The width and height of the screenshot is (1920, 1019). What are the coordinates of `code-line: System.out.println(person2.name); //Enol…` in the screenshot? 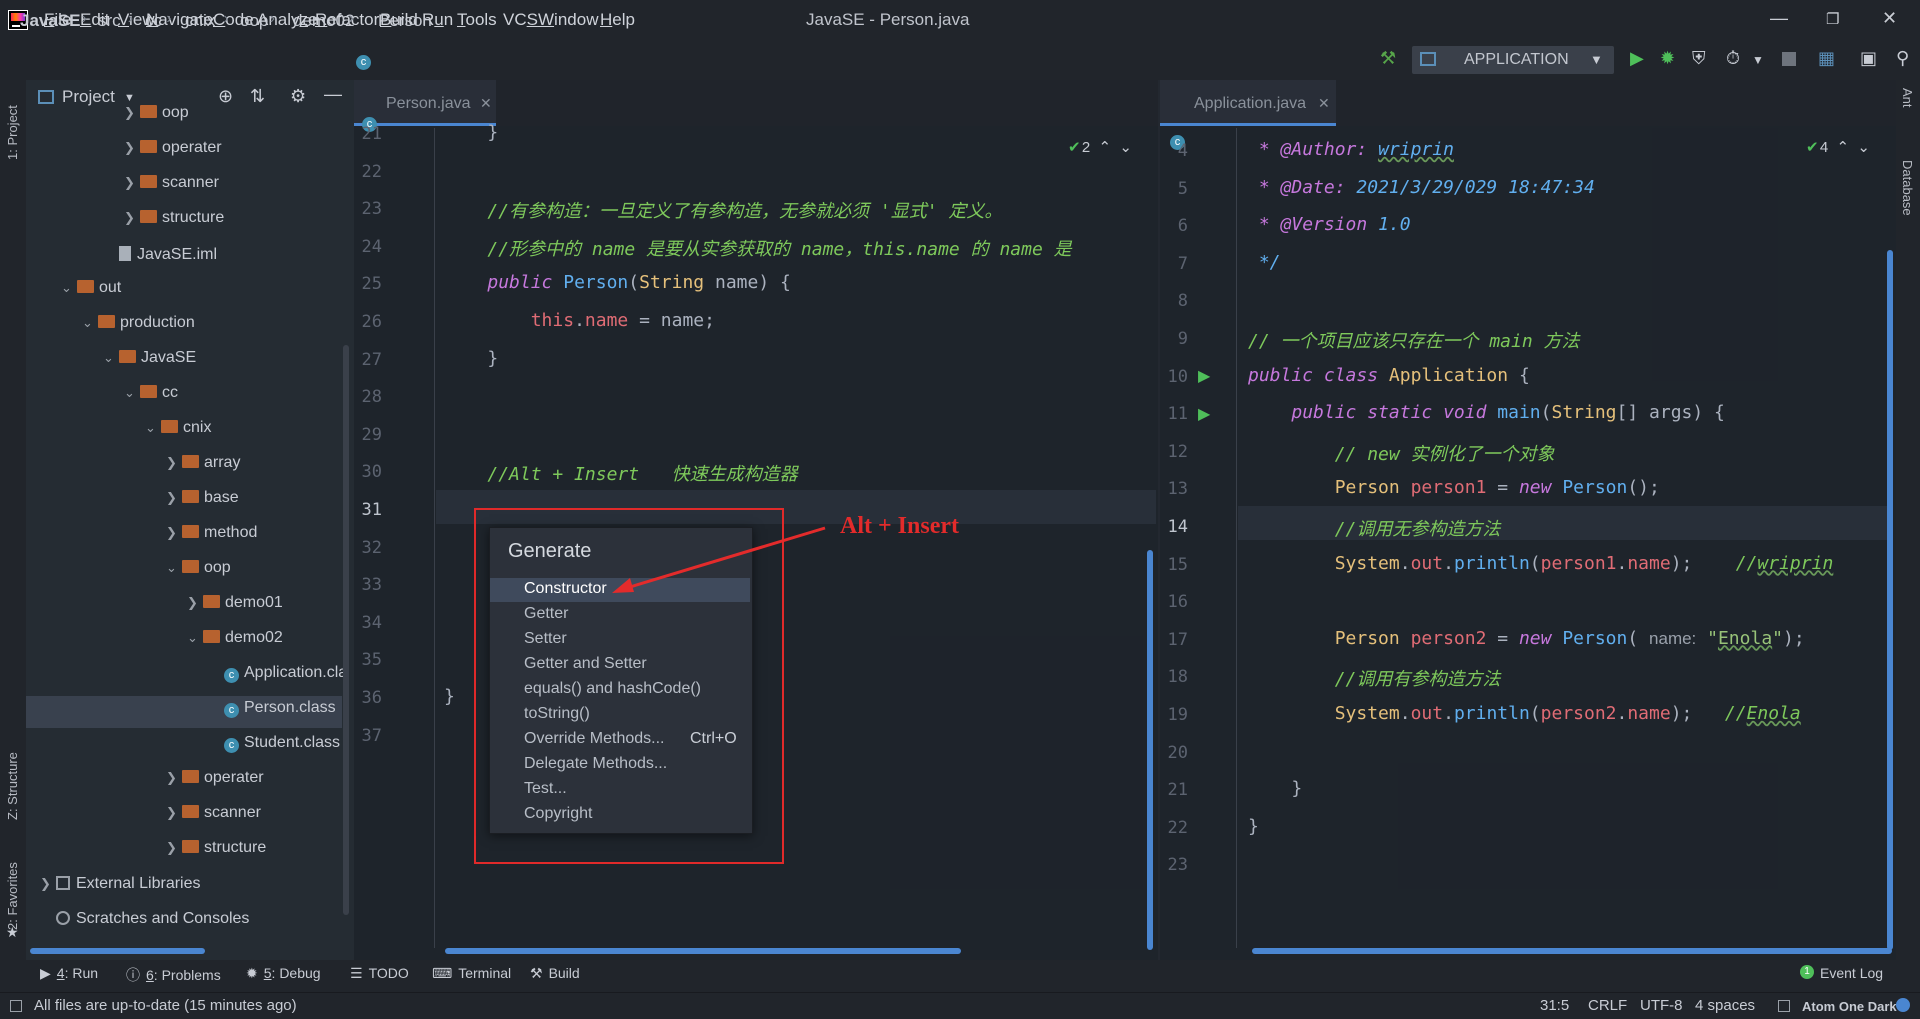 It's located at (1524, 713).